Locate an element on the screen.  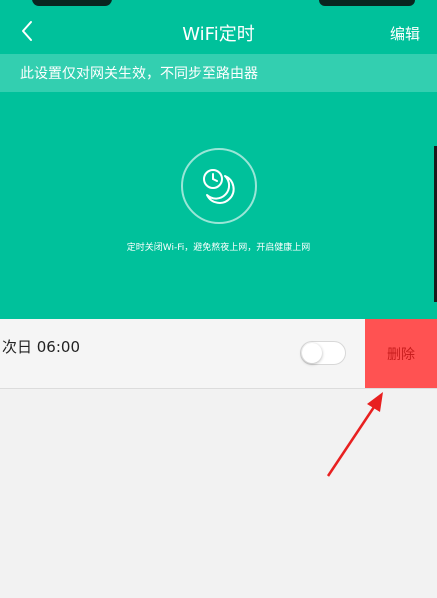
schedule-illustration is located at coordinates (219, 186).